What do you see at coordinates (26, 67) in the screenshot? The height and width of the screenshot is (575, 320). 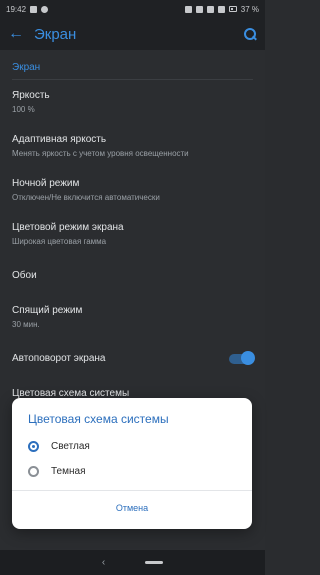 I see `section-header: Экран` at bounding box center [26, 67].